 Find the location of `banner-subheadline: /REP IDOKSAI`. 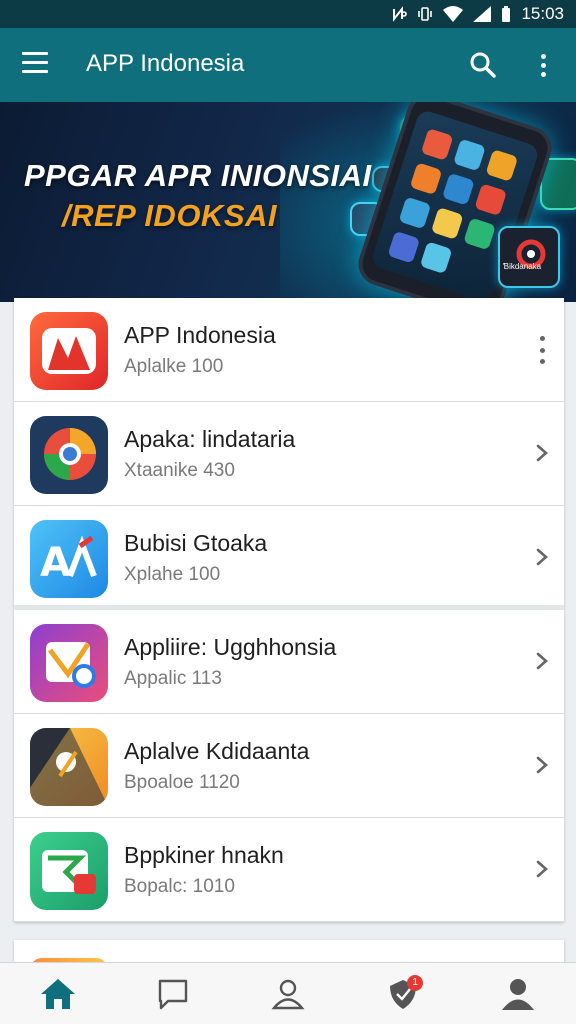

banner-subheadline: /REP IDOKSAI is located at coordinates (169, 215).